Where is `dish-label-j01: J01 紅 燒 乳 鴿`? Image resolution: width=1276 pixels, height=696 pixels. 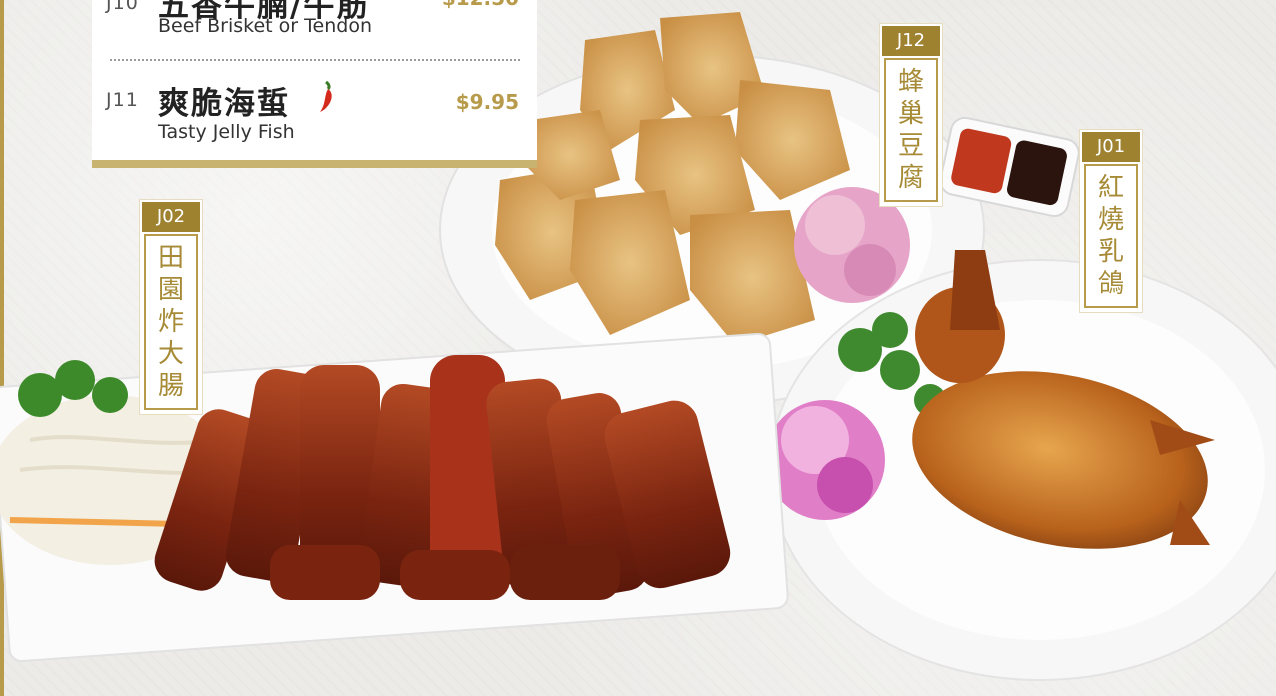 dish-label-j01: J01 紅 燒 乳 鴿 is located at coordinates (1111, 221).